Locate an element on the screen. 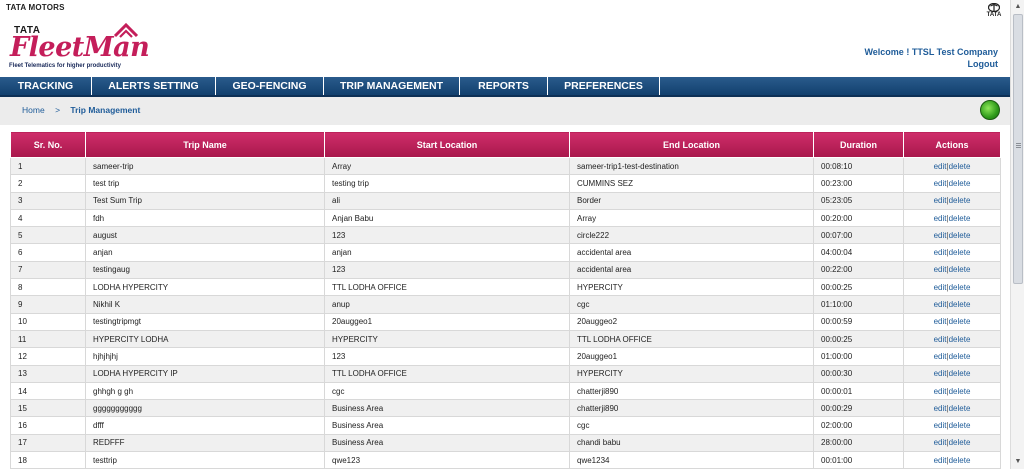  nav-preferences: PREFERENCES is located at coordinates (604, 86).